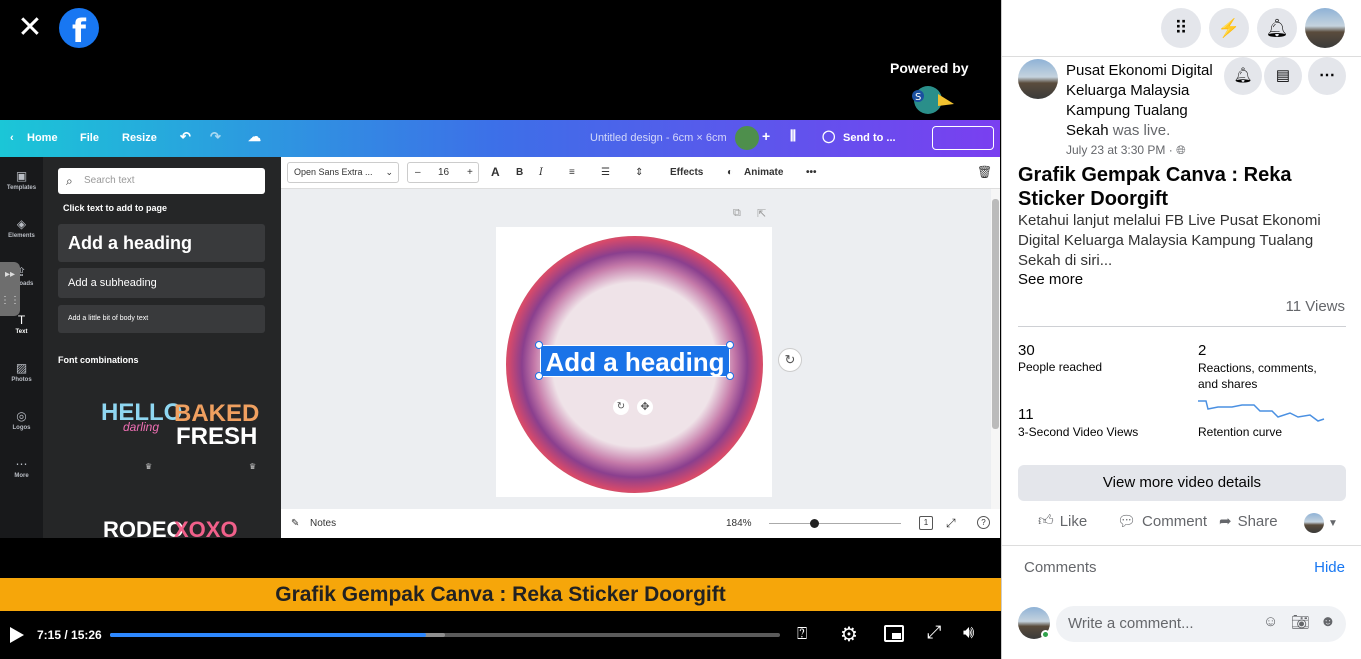  I want to click on insights-icon: ⫼, so click(793, 136).